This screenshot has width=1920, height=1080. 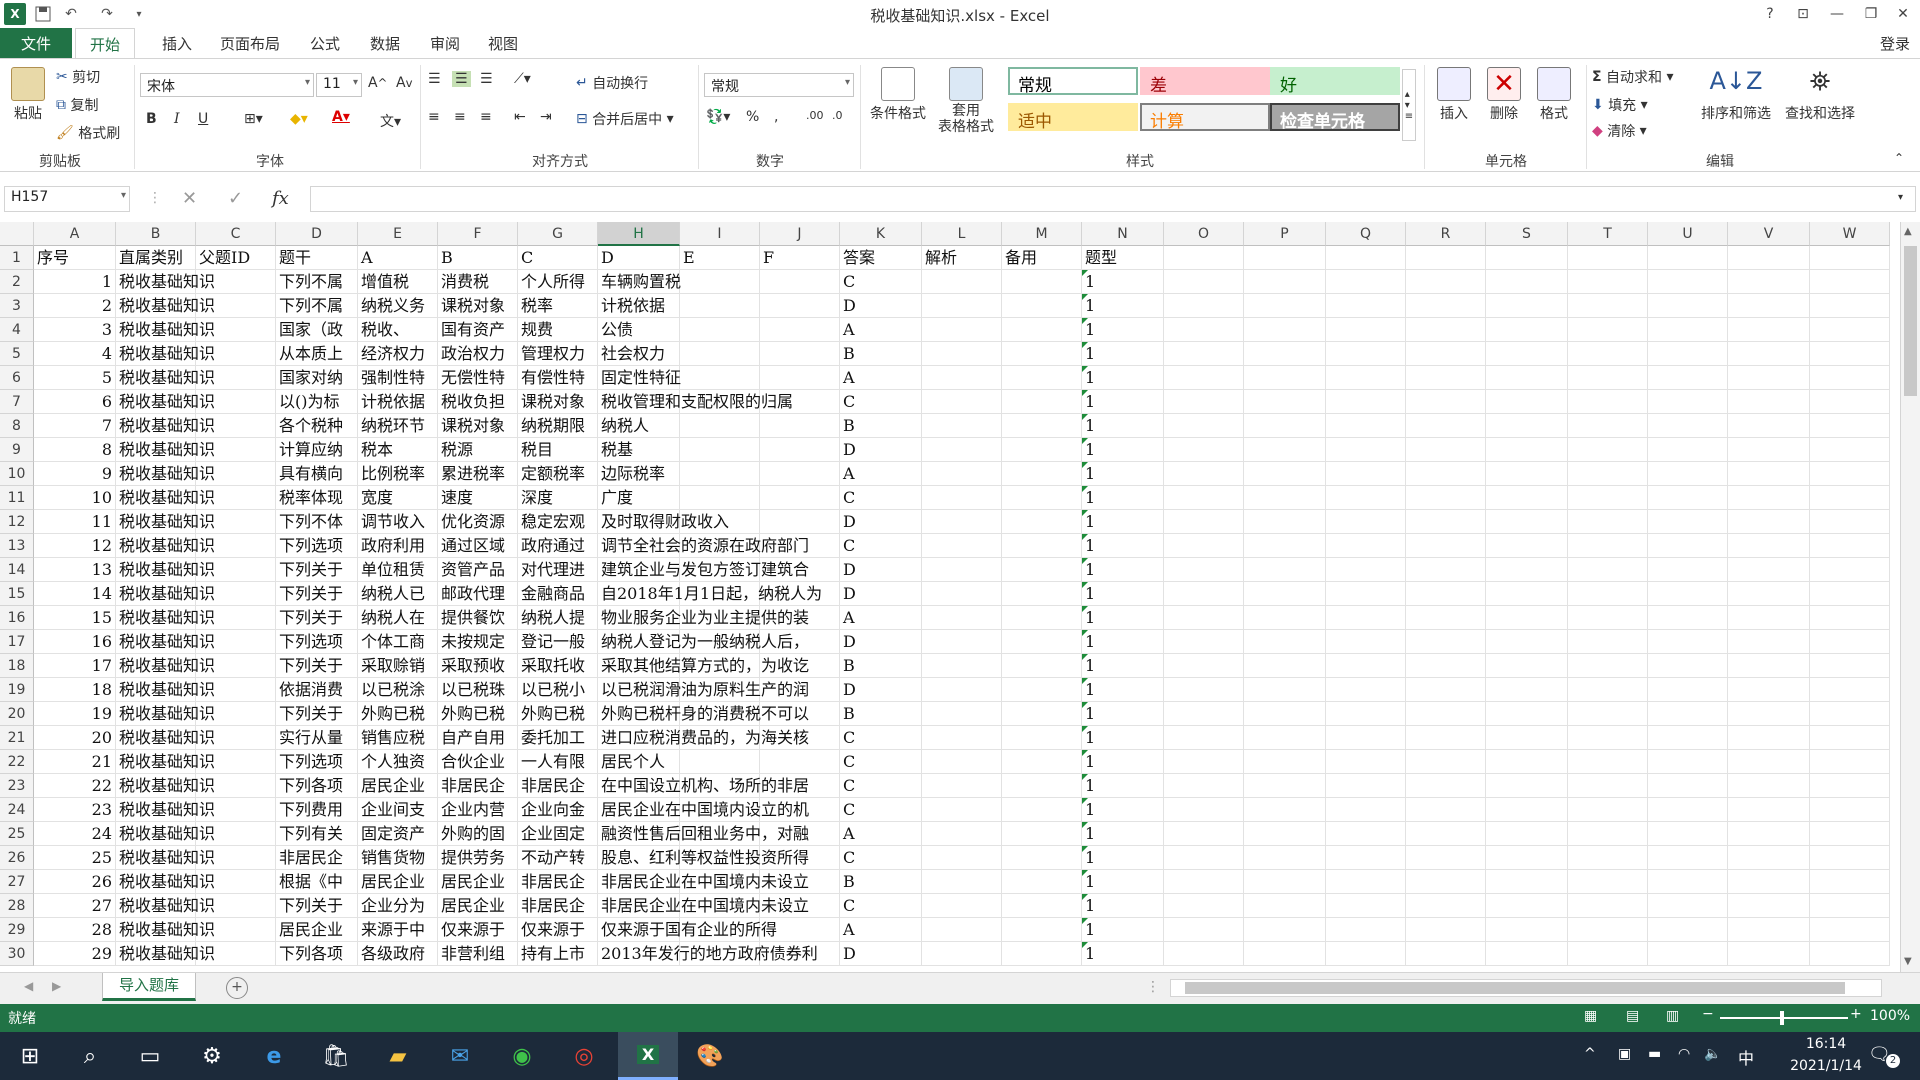 I want to click on cell: 下列选项, so click(x=317, y=642).